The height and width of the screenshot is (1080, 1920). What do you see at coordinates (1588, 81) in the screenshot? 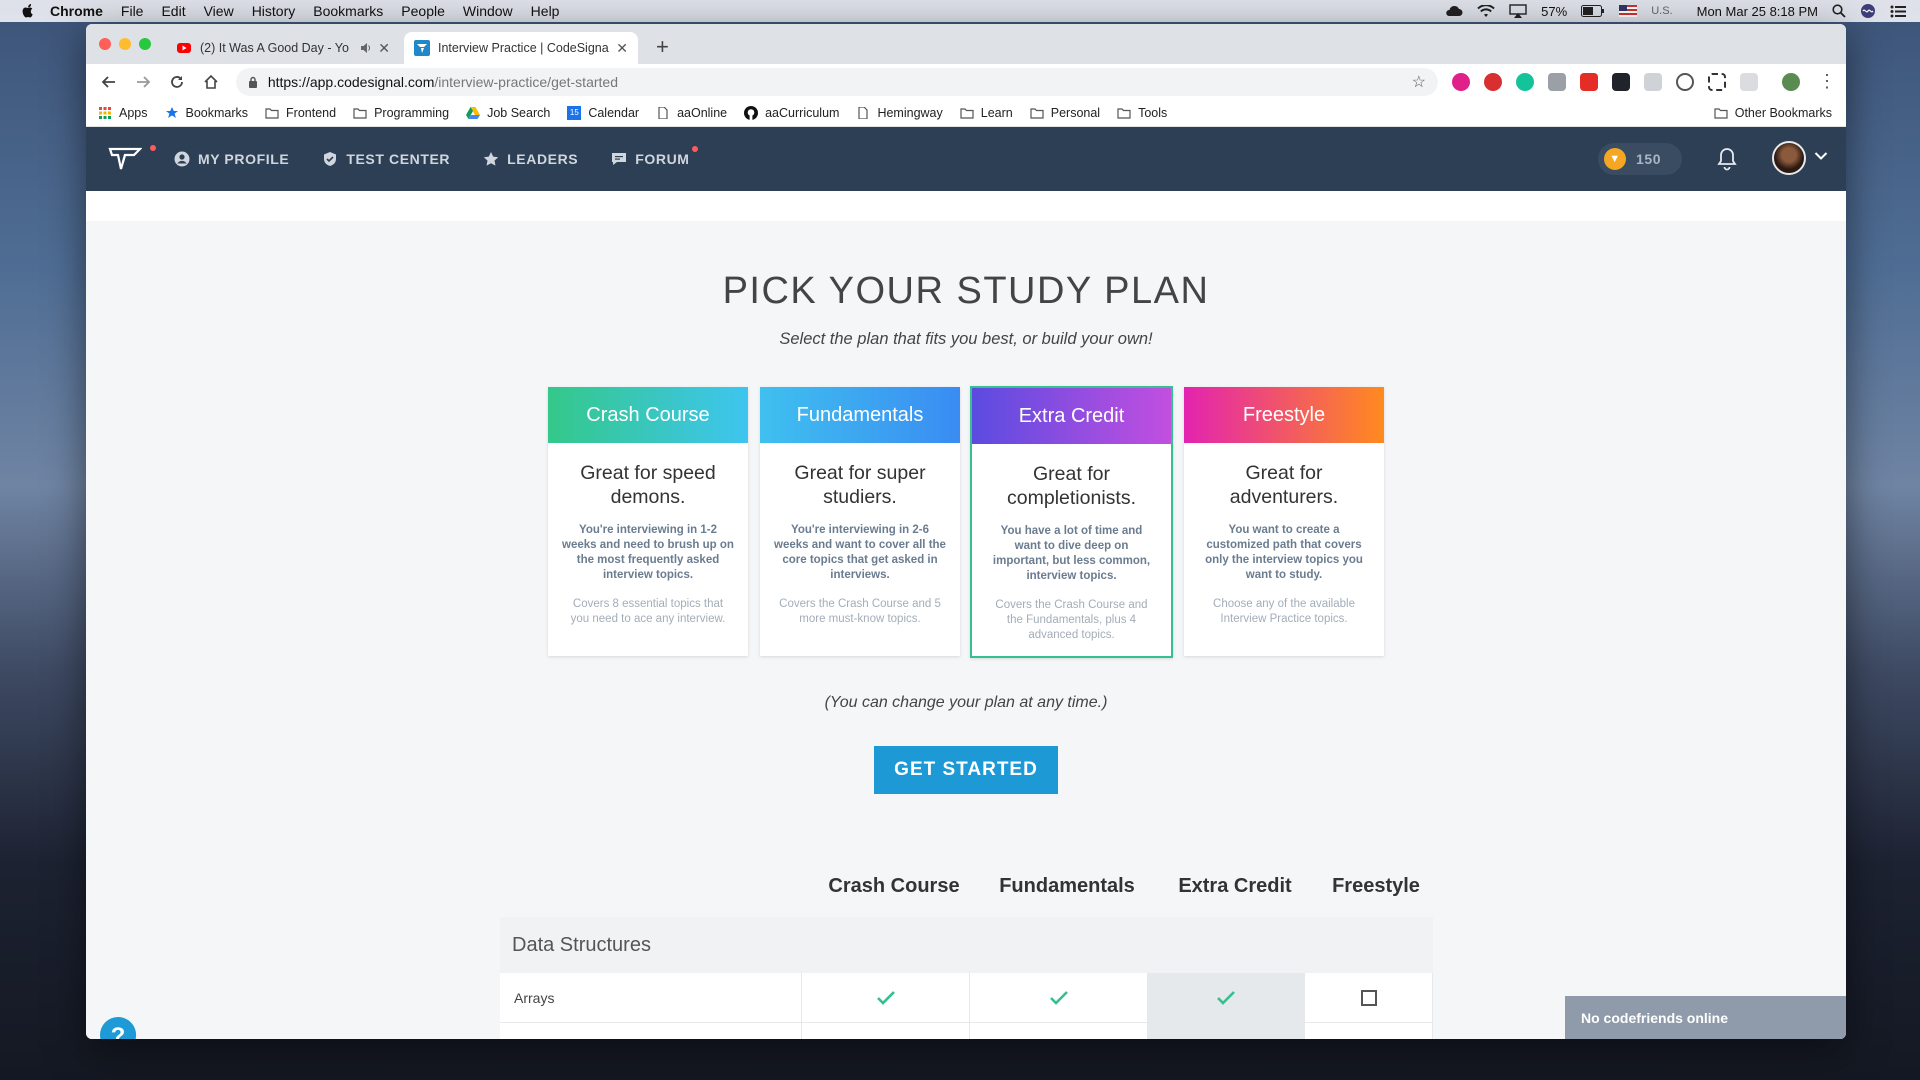
I see `extension-youtube-icon` at bounding box center [1588, 81].